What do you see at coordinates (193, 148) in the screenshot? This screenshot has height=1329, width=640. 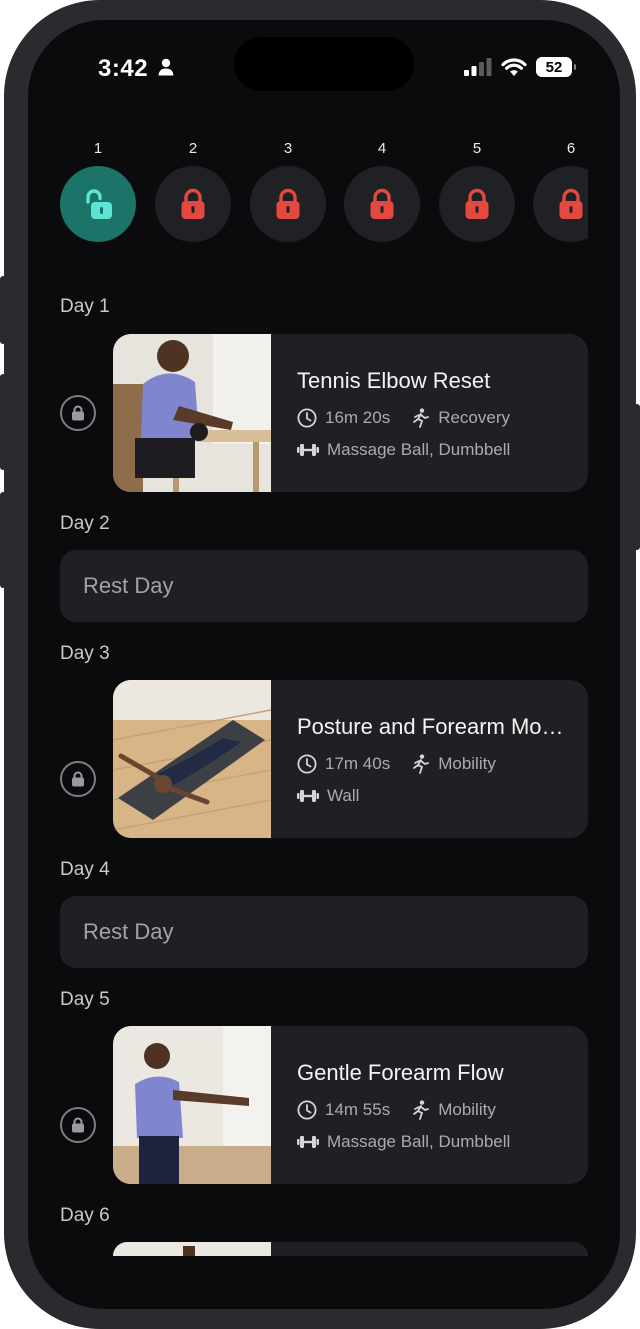 I see `day-number: 2` at bounding box center [193, 148].